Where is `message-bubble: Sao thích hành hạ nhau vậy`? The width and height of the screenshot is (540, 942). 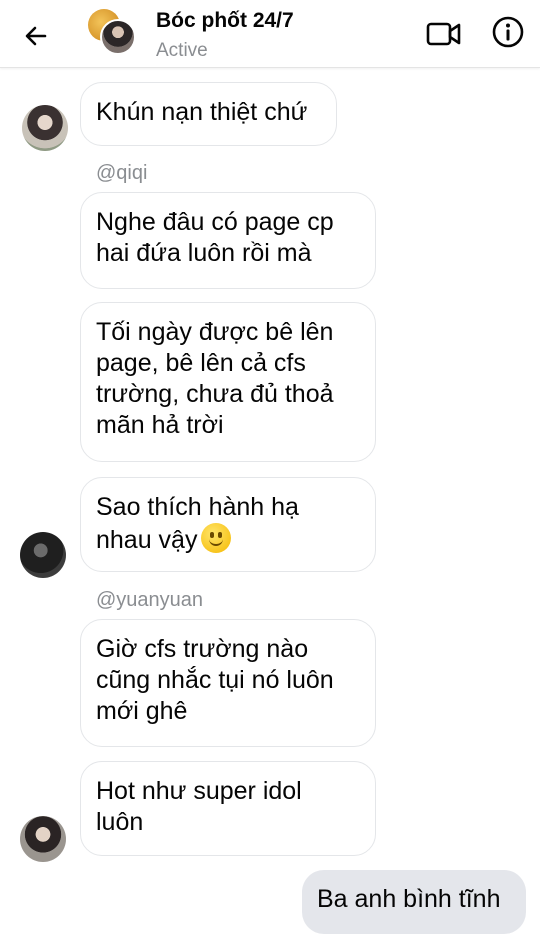
message-bubble: Sao thích hành hạ nhau vậy is located at coordinates (228, 524).